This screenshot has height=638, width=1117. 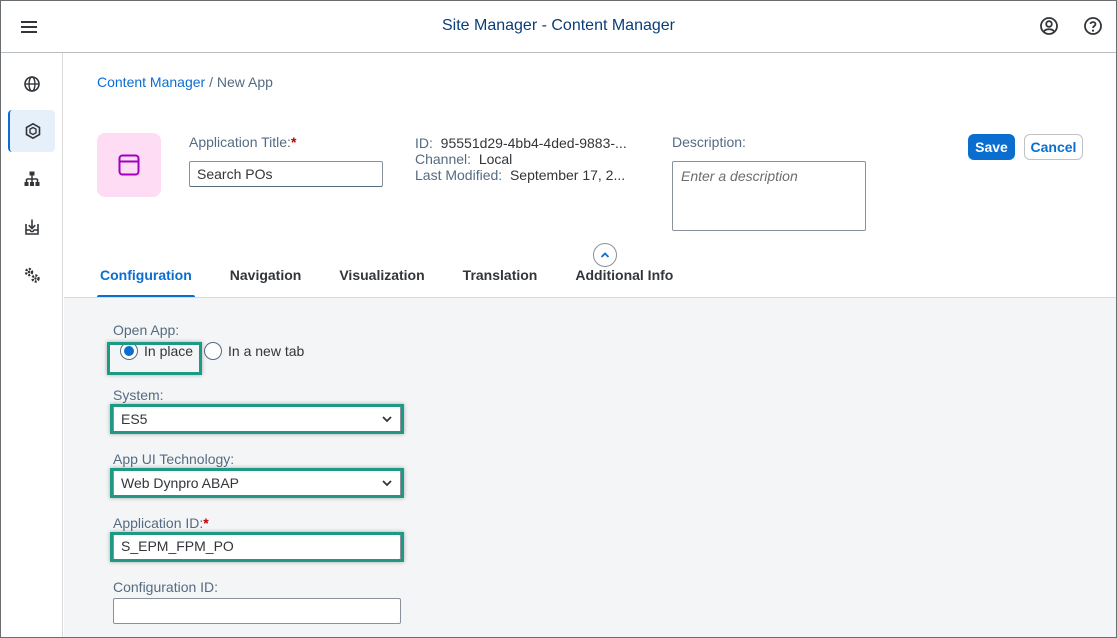 I want to click on channel-value: Local, so click(x=495, y=159).